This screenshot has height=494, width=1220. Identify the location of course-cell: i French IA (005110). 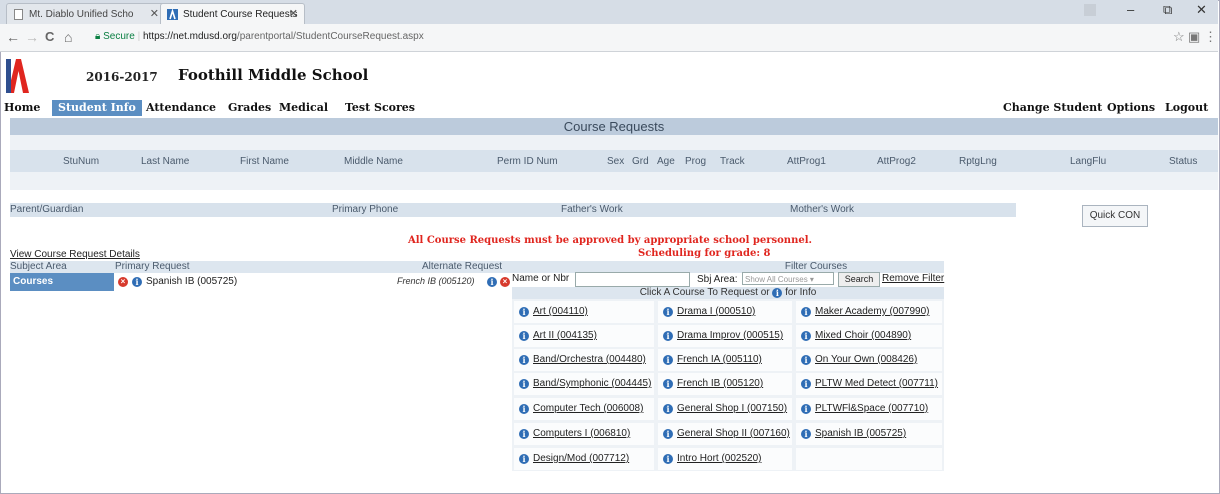
(725, 360).